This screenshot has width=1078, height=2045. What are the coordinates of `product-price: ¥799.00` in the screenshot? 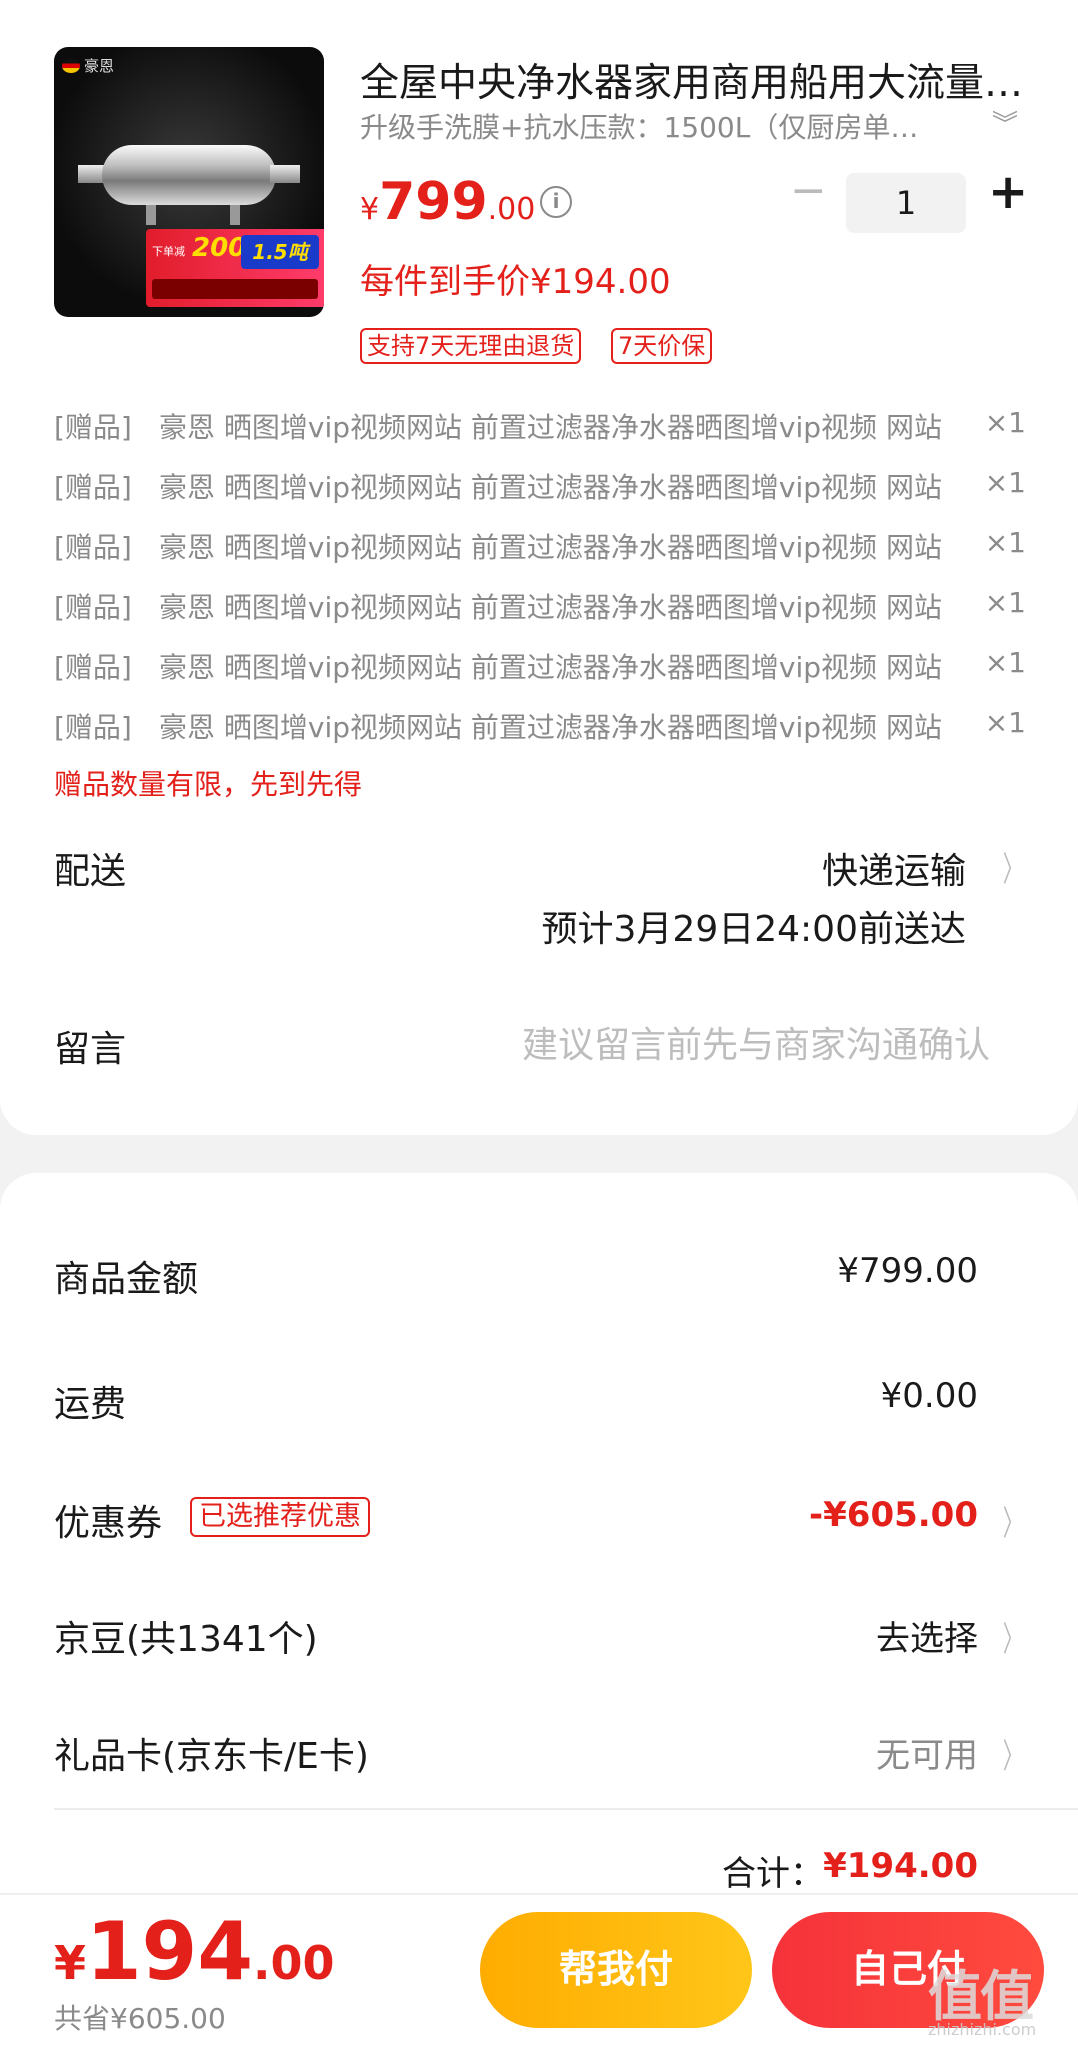 It's located at (447, 202).